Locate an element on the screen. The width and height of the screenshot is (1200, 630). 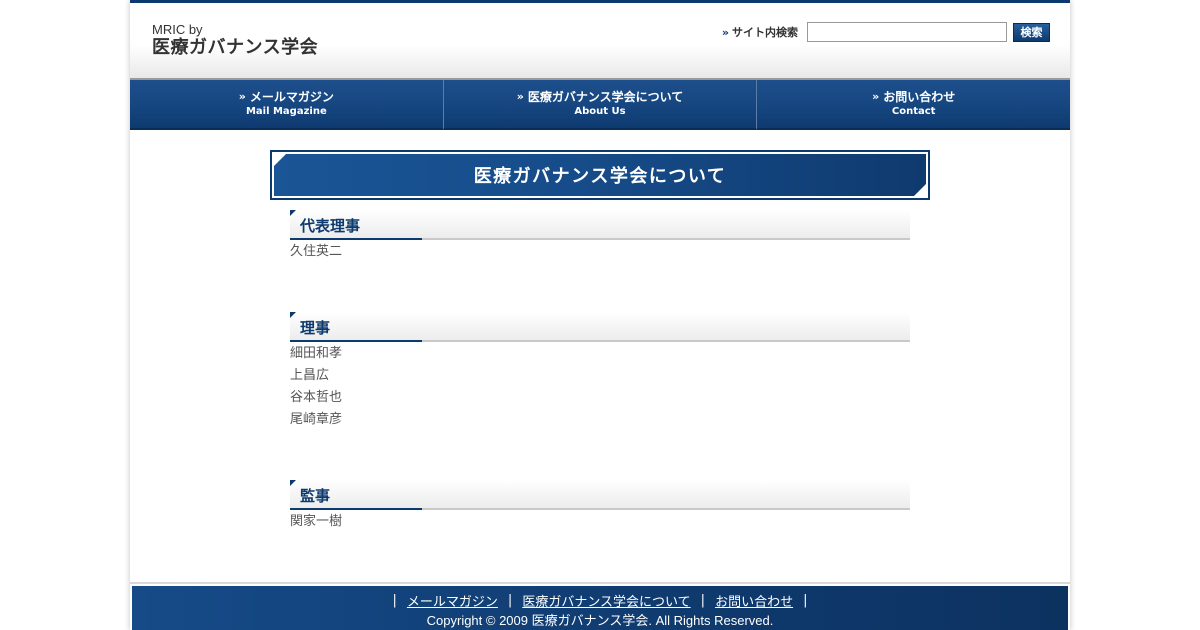
nav-label-en: About Us is located at coordinates (600, 111).